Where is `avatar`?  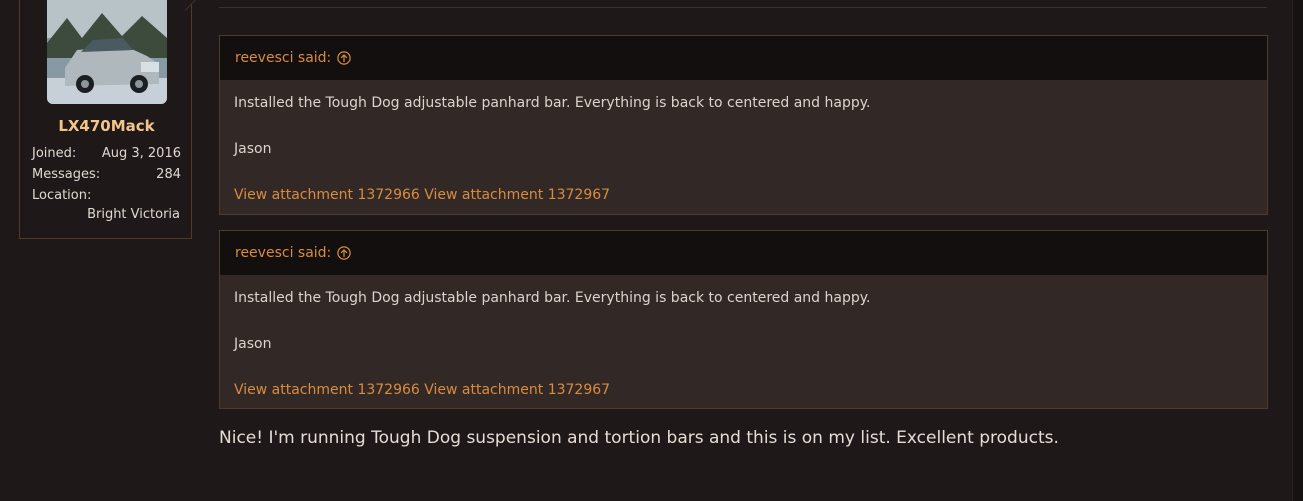
avatar is located at coordinates (107, 52).